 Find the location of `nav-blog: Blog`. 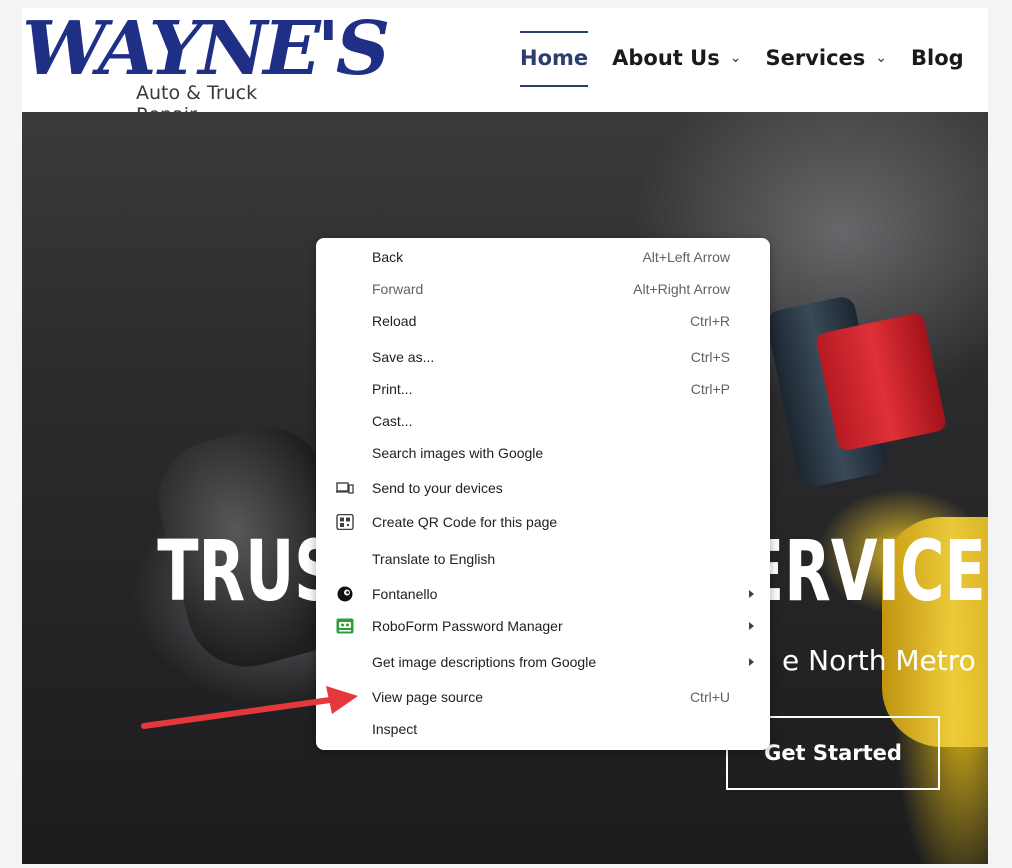

nav-blog: Blog is located at coordinates (937, 58).